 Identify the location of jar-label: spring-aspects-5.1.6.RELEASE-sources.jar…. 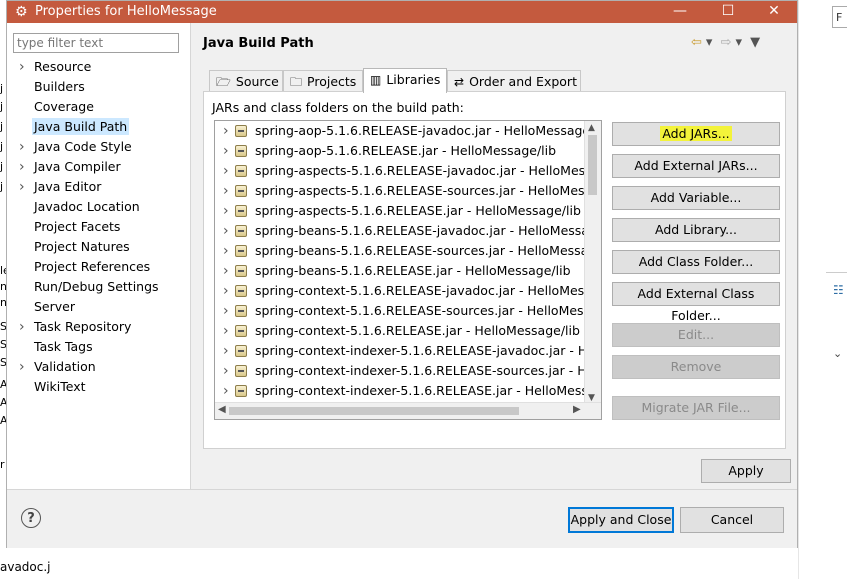
(428, 190).